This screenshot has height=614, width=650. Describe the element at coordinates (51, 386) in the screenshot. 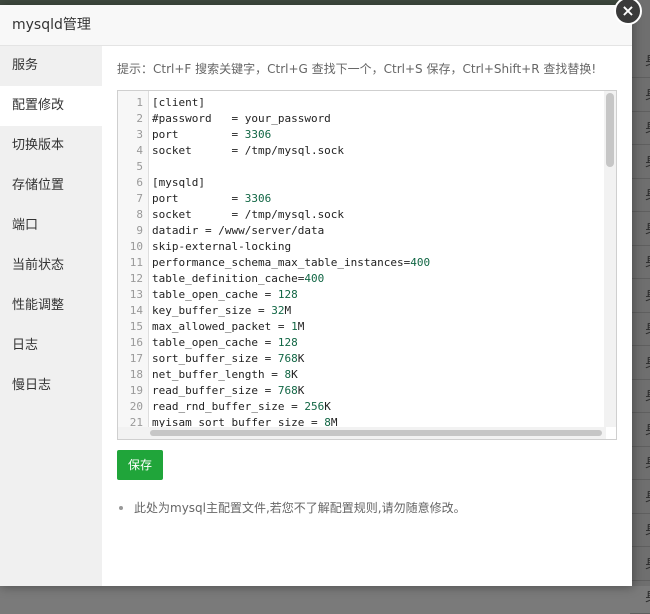

I see `sidebar-item-slowlog: 慢日志` at that location.